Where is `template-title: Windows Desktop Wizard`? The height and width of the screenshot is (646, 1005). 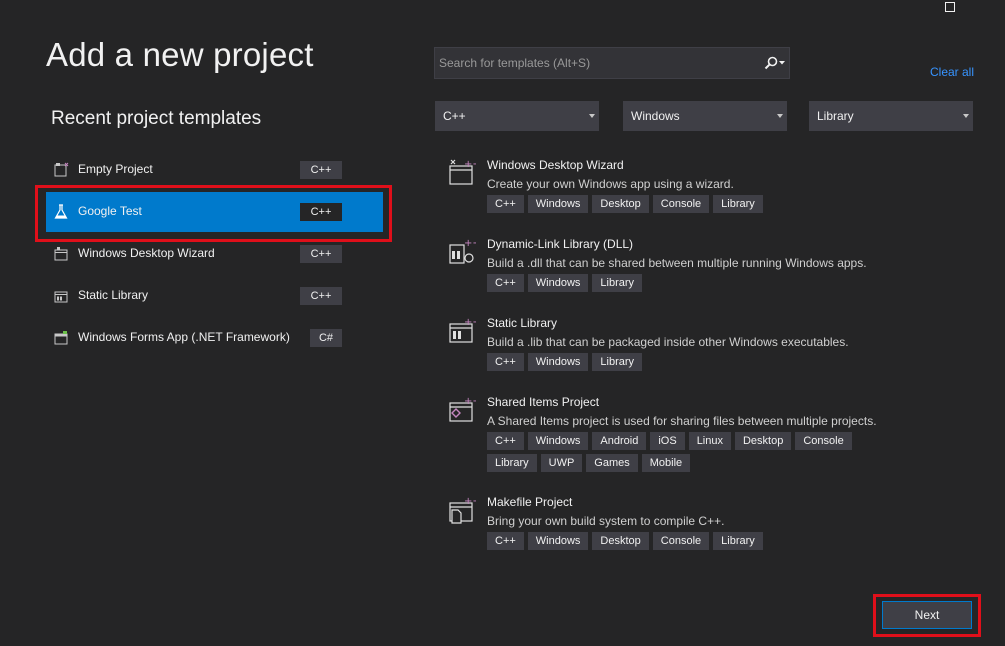
template-title: Windows Desktop Wizard is located at coordinates (555, 165).